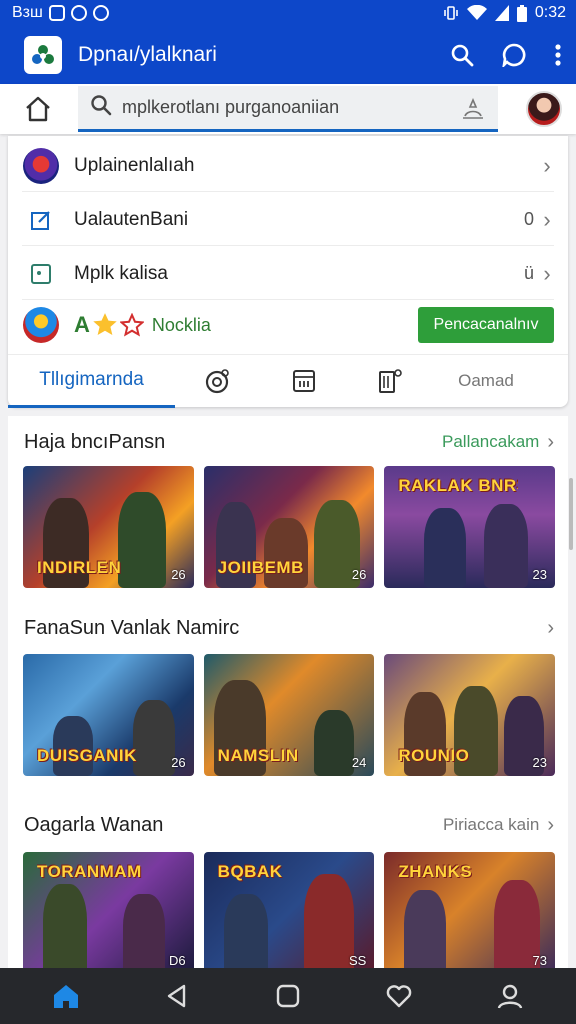 The image size is (576, 1024). What do you see at coordinates (87, 755) in the screenshot?
I see `game-card-title: DUISGANIK` at bounding box center [87, 755].